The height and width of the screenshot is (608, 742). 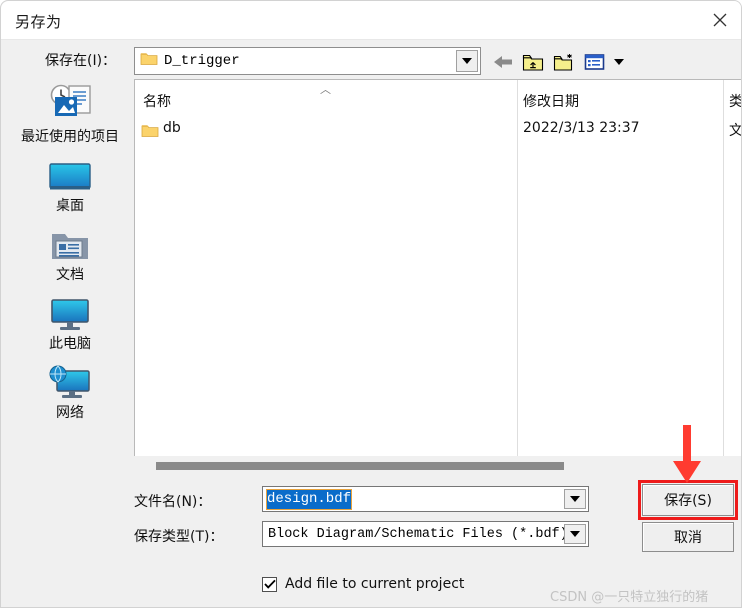 What do you see at coordinates (425, 499) in the screenshot?
I see `filename-input: design.bdf` at bounding box center [425, 499].